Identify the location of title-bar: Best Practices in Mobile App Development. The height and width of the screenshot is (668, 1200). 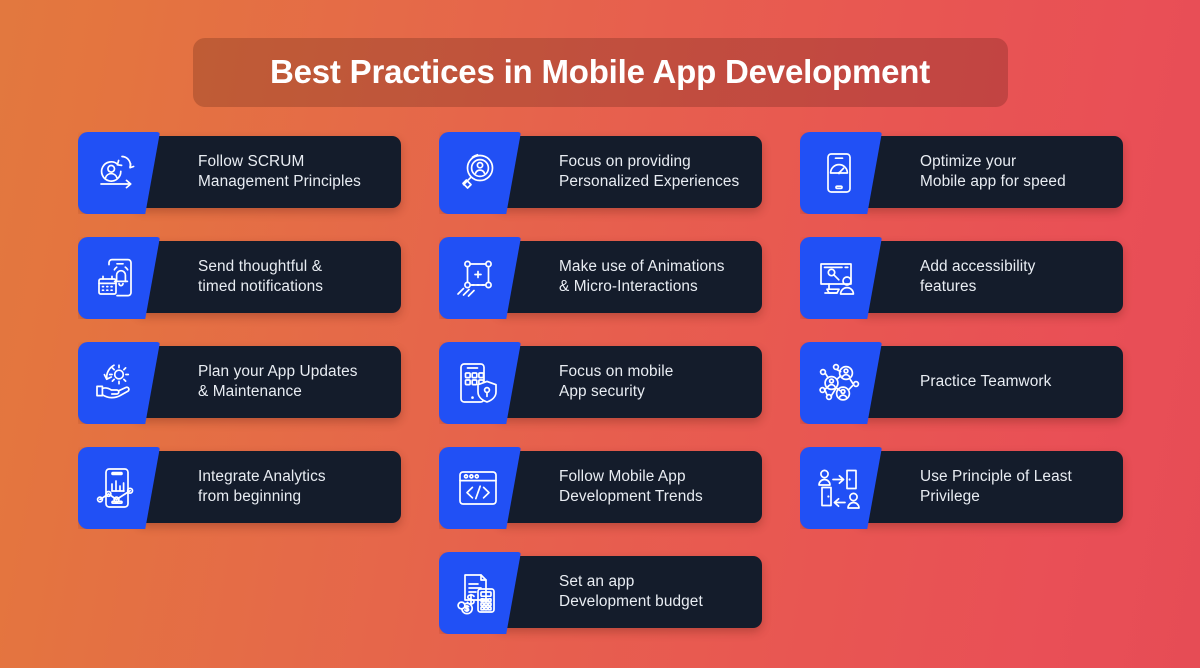
(600, 72).